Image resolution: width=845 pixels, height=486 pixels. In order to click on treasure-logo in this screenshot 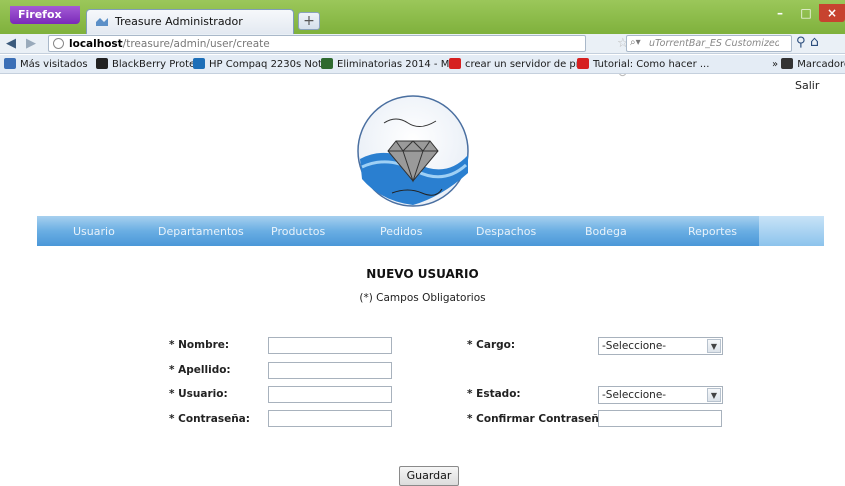, I will do `click(413, 151)`.